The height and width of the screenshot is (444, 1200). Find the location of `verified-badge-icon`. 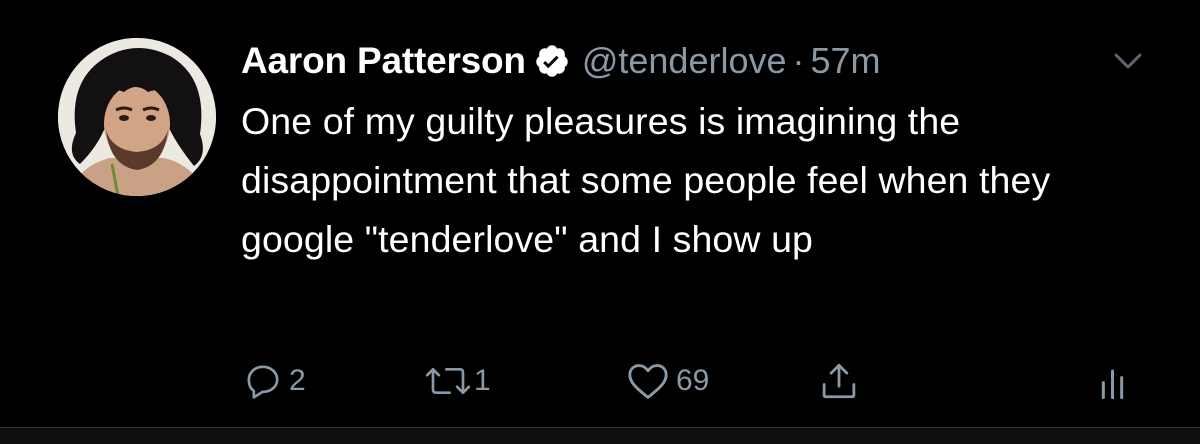

verified-badge-icon is located at coordinates (552, 61).